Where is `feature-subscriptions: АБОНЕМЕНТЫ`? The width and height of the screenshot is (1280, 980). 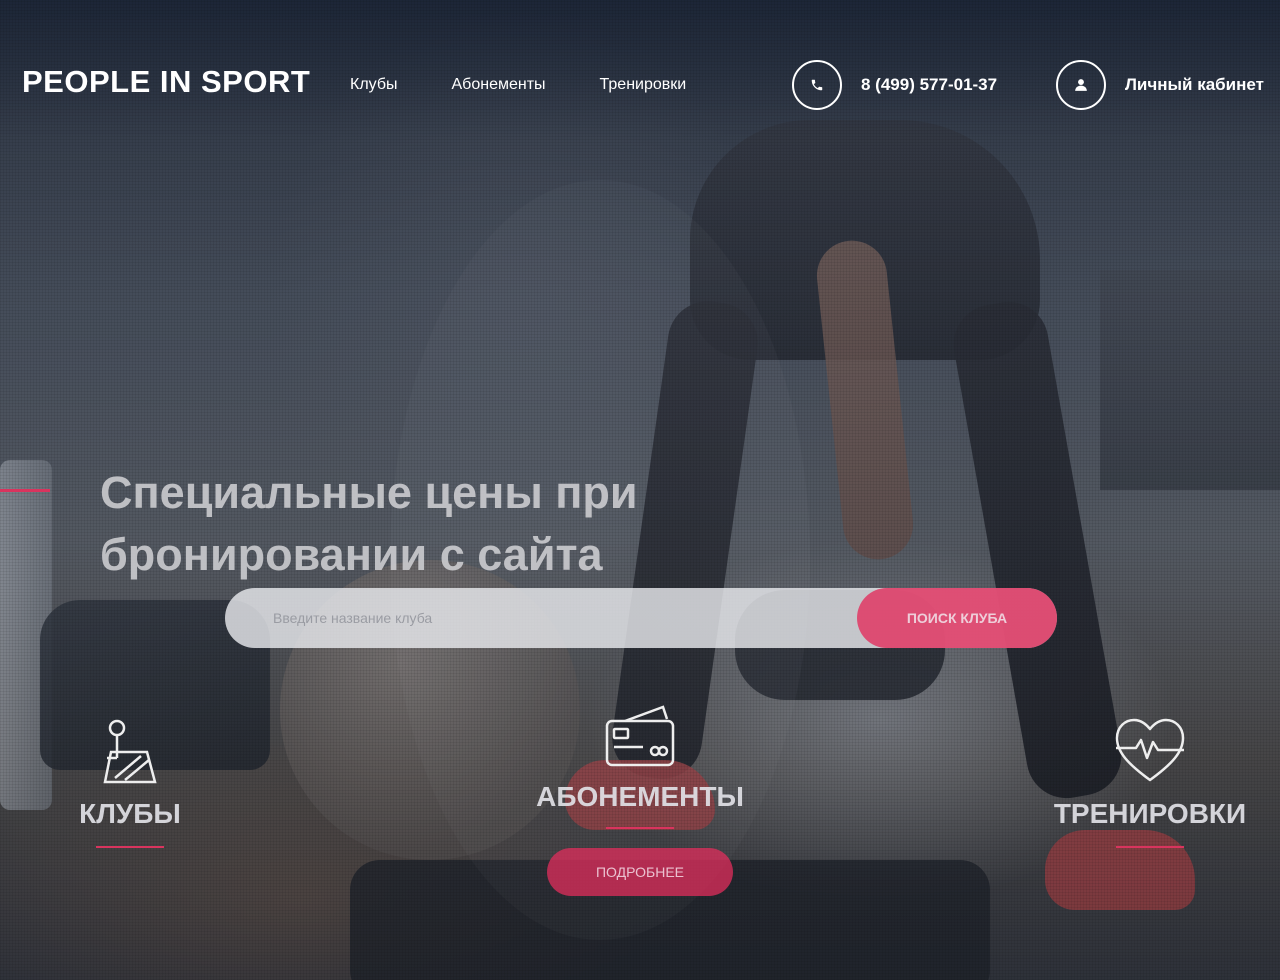
feature-subscriptions: АБОНЕМЕНТЫ is located at coordinates (640, 767).